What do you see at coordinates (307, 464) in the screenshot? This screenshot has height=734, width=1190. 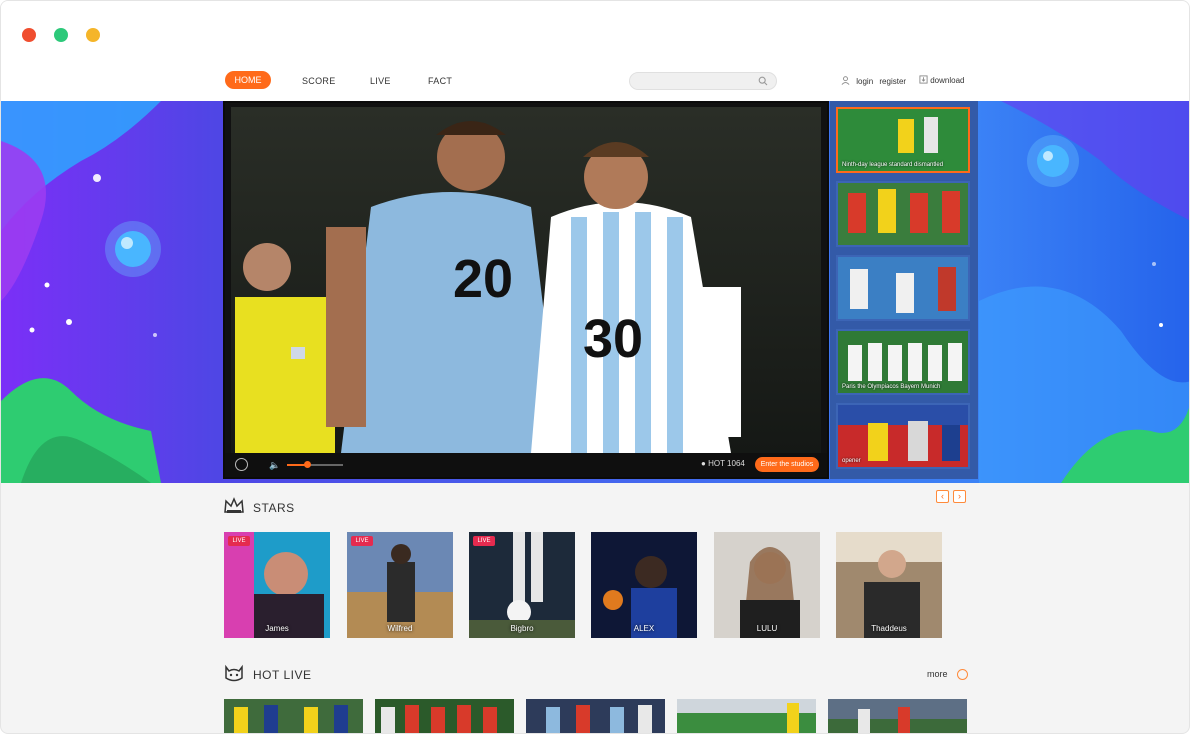 I see `volume-knob` at bounding box center [307, 464].